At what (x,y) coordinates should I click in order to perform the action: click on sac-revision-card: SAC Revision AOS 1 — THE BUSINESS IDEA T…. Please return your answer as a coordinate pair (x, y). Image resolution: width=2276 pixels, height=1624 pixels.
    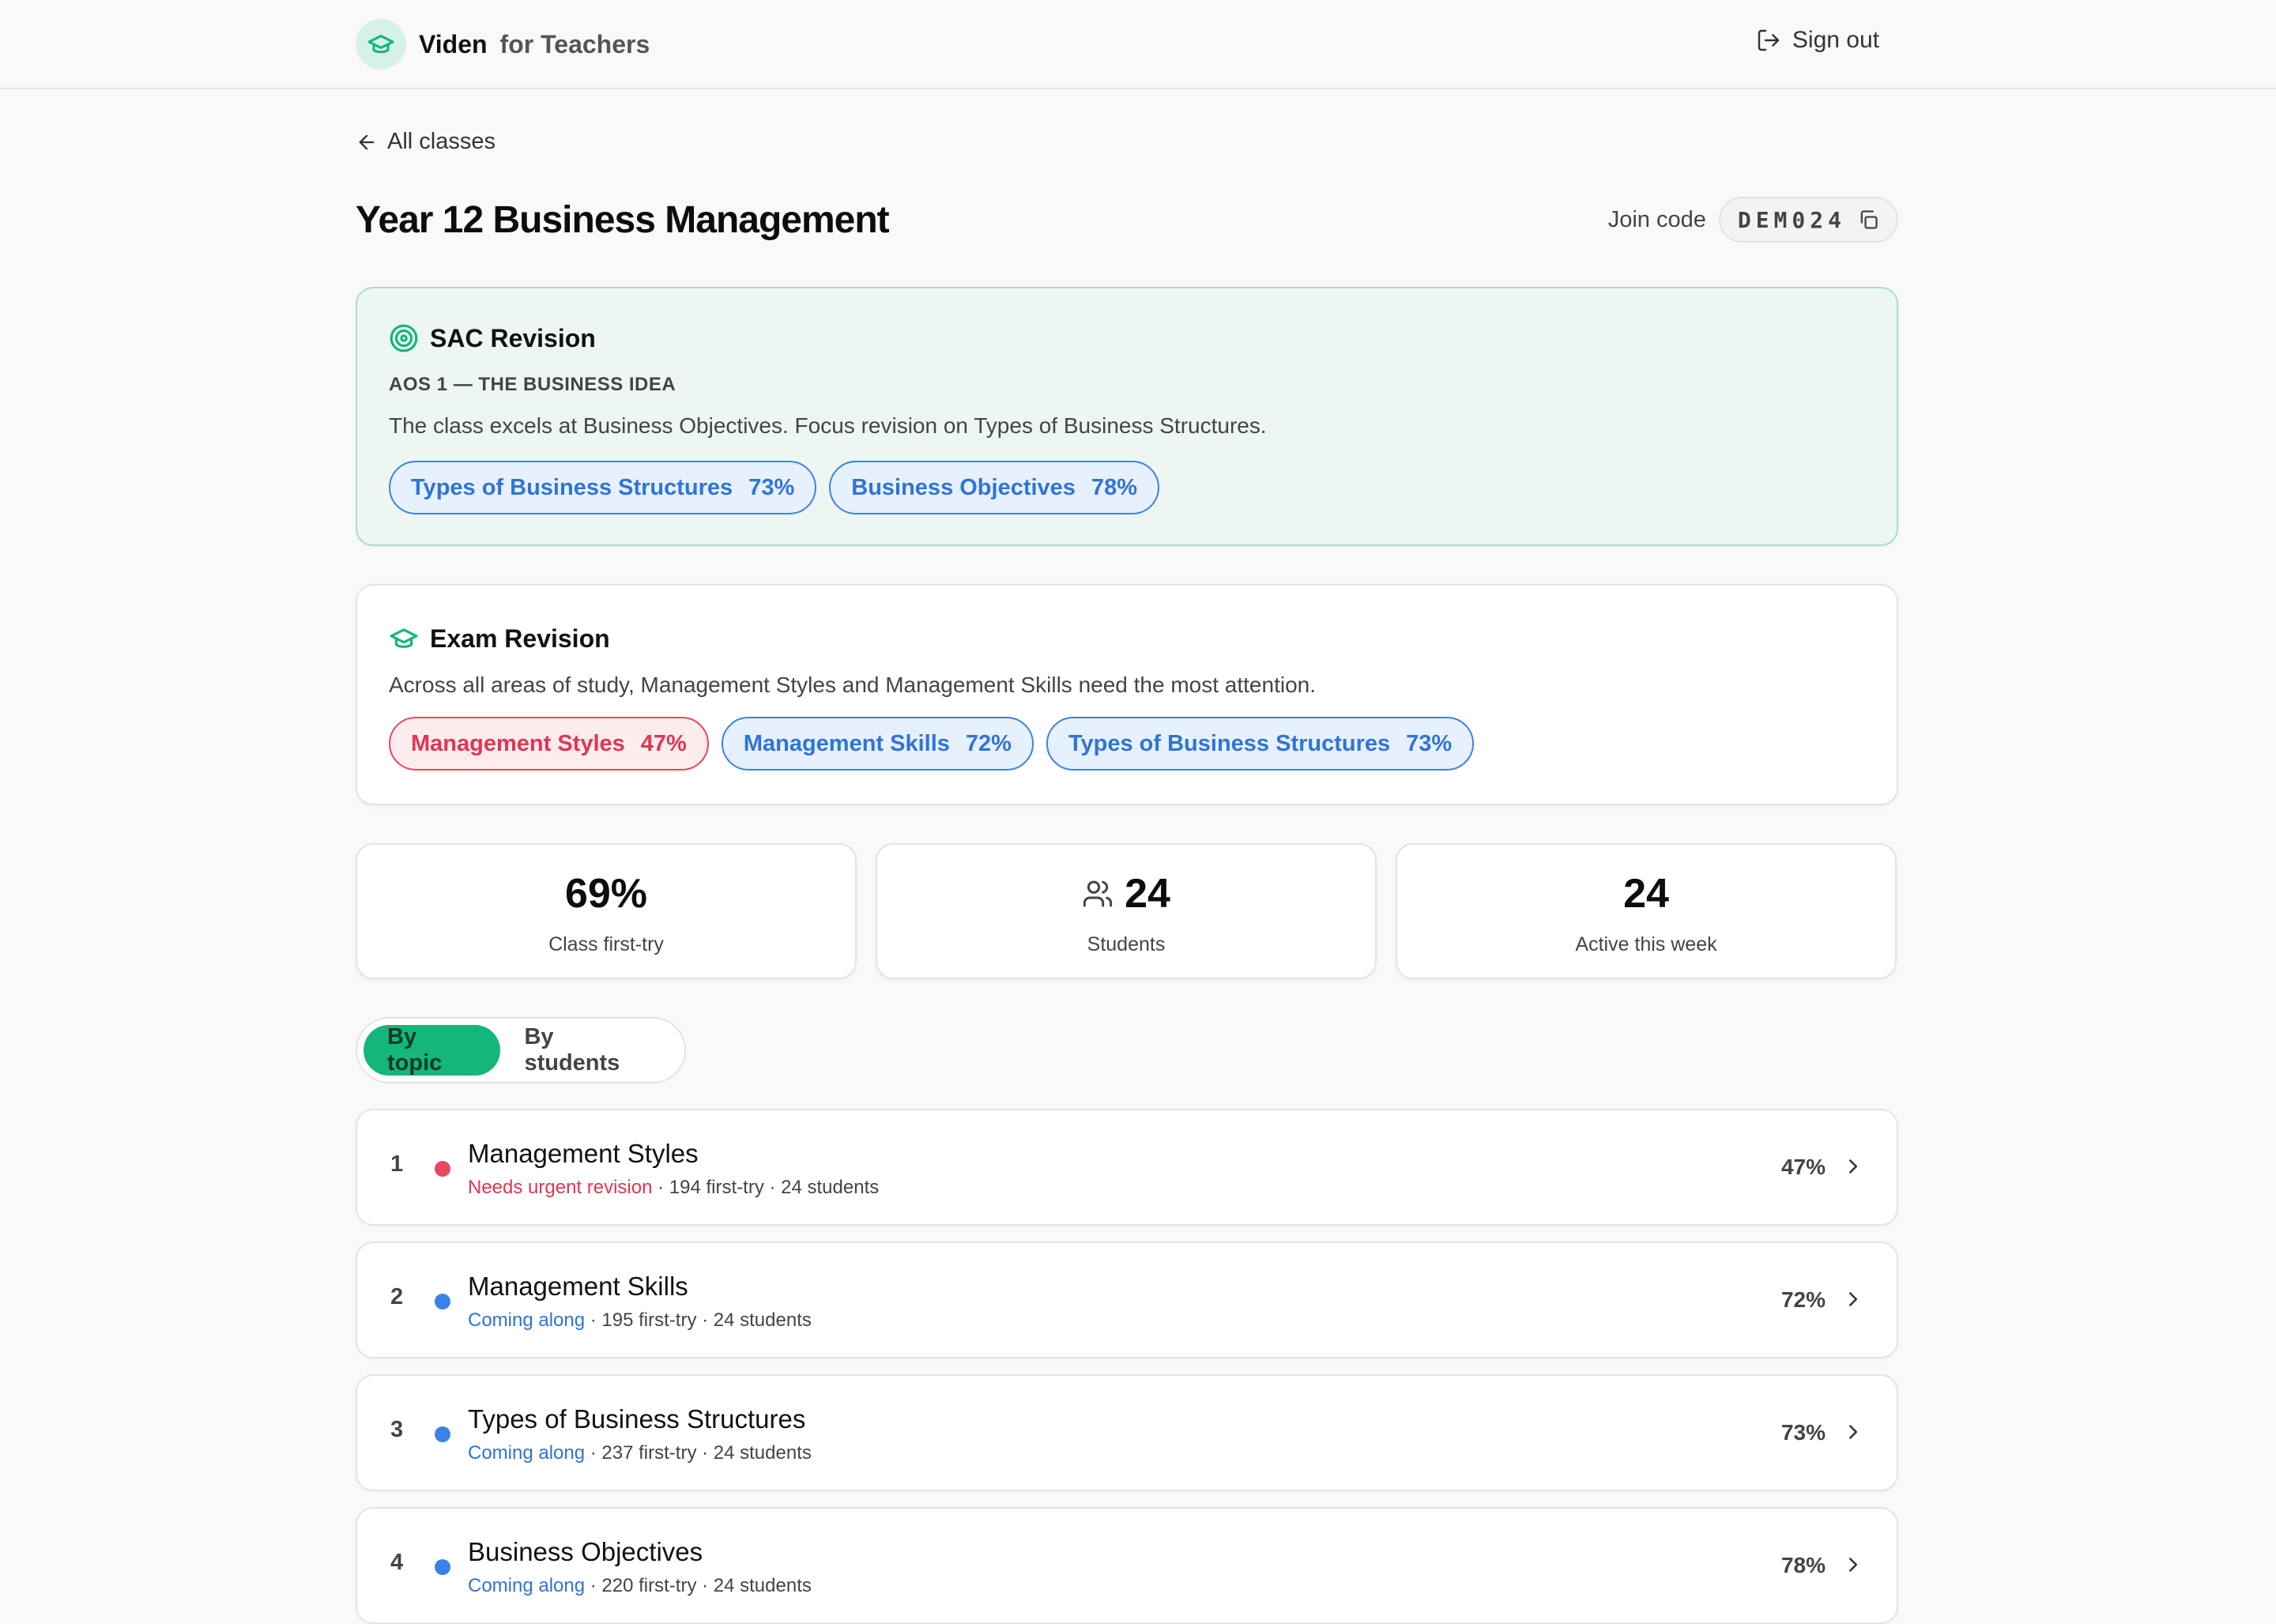
    Looking at the image, I should click on (1127, 416).